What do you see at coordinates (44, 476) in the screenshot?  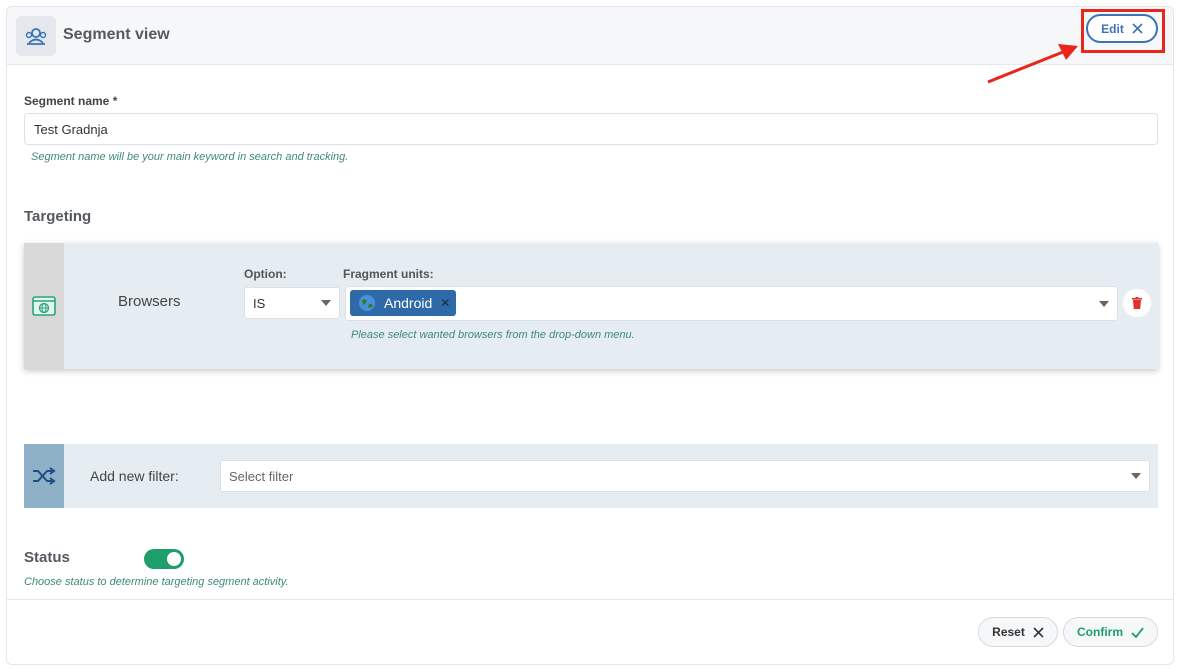 I see `shuffle-icon` at bounding box center [44, 476].